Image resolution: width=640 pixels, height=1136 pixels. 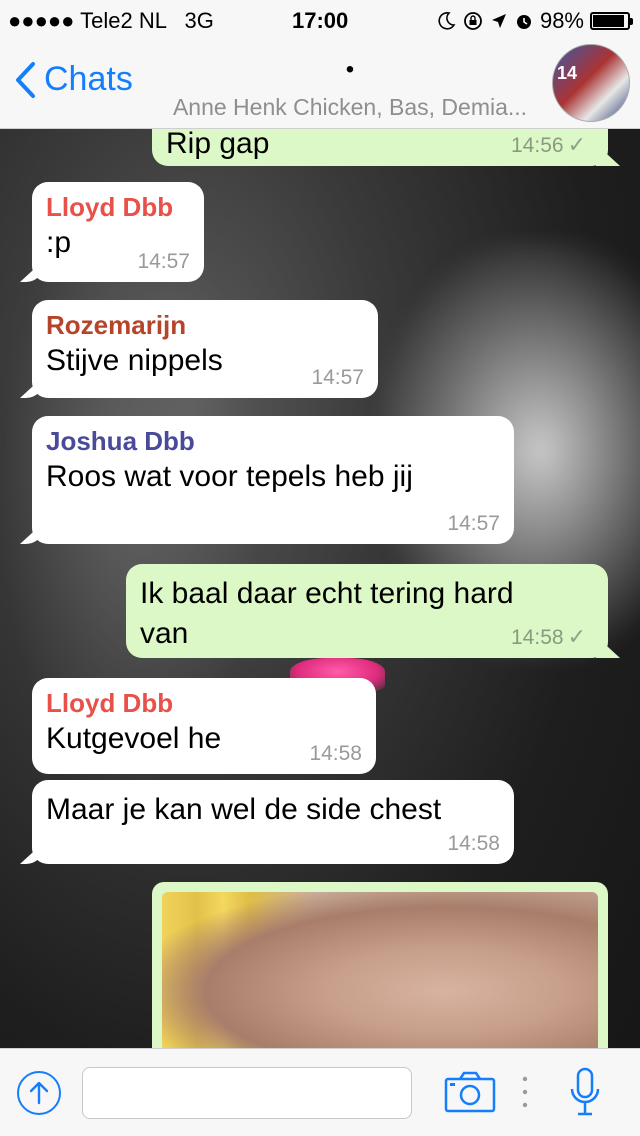 What do you see at coordinates (585, 1093) in the screenshot?
I see `microphone-icon` at bounding box center [585, 1093].